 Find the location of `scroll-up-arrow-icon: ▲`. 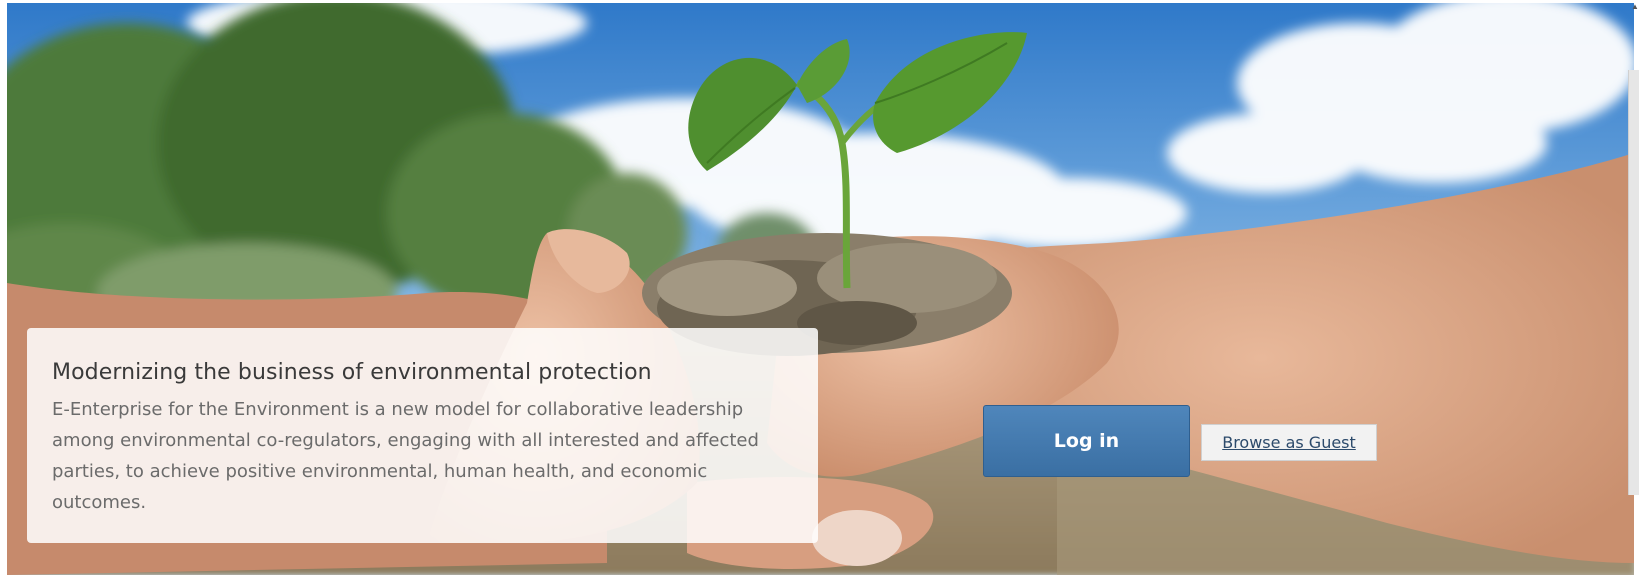

scroll-up-arrow-icon: ▲ is located at coordinates (1635, 7).